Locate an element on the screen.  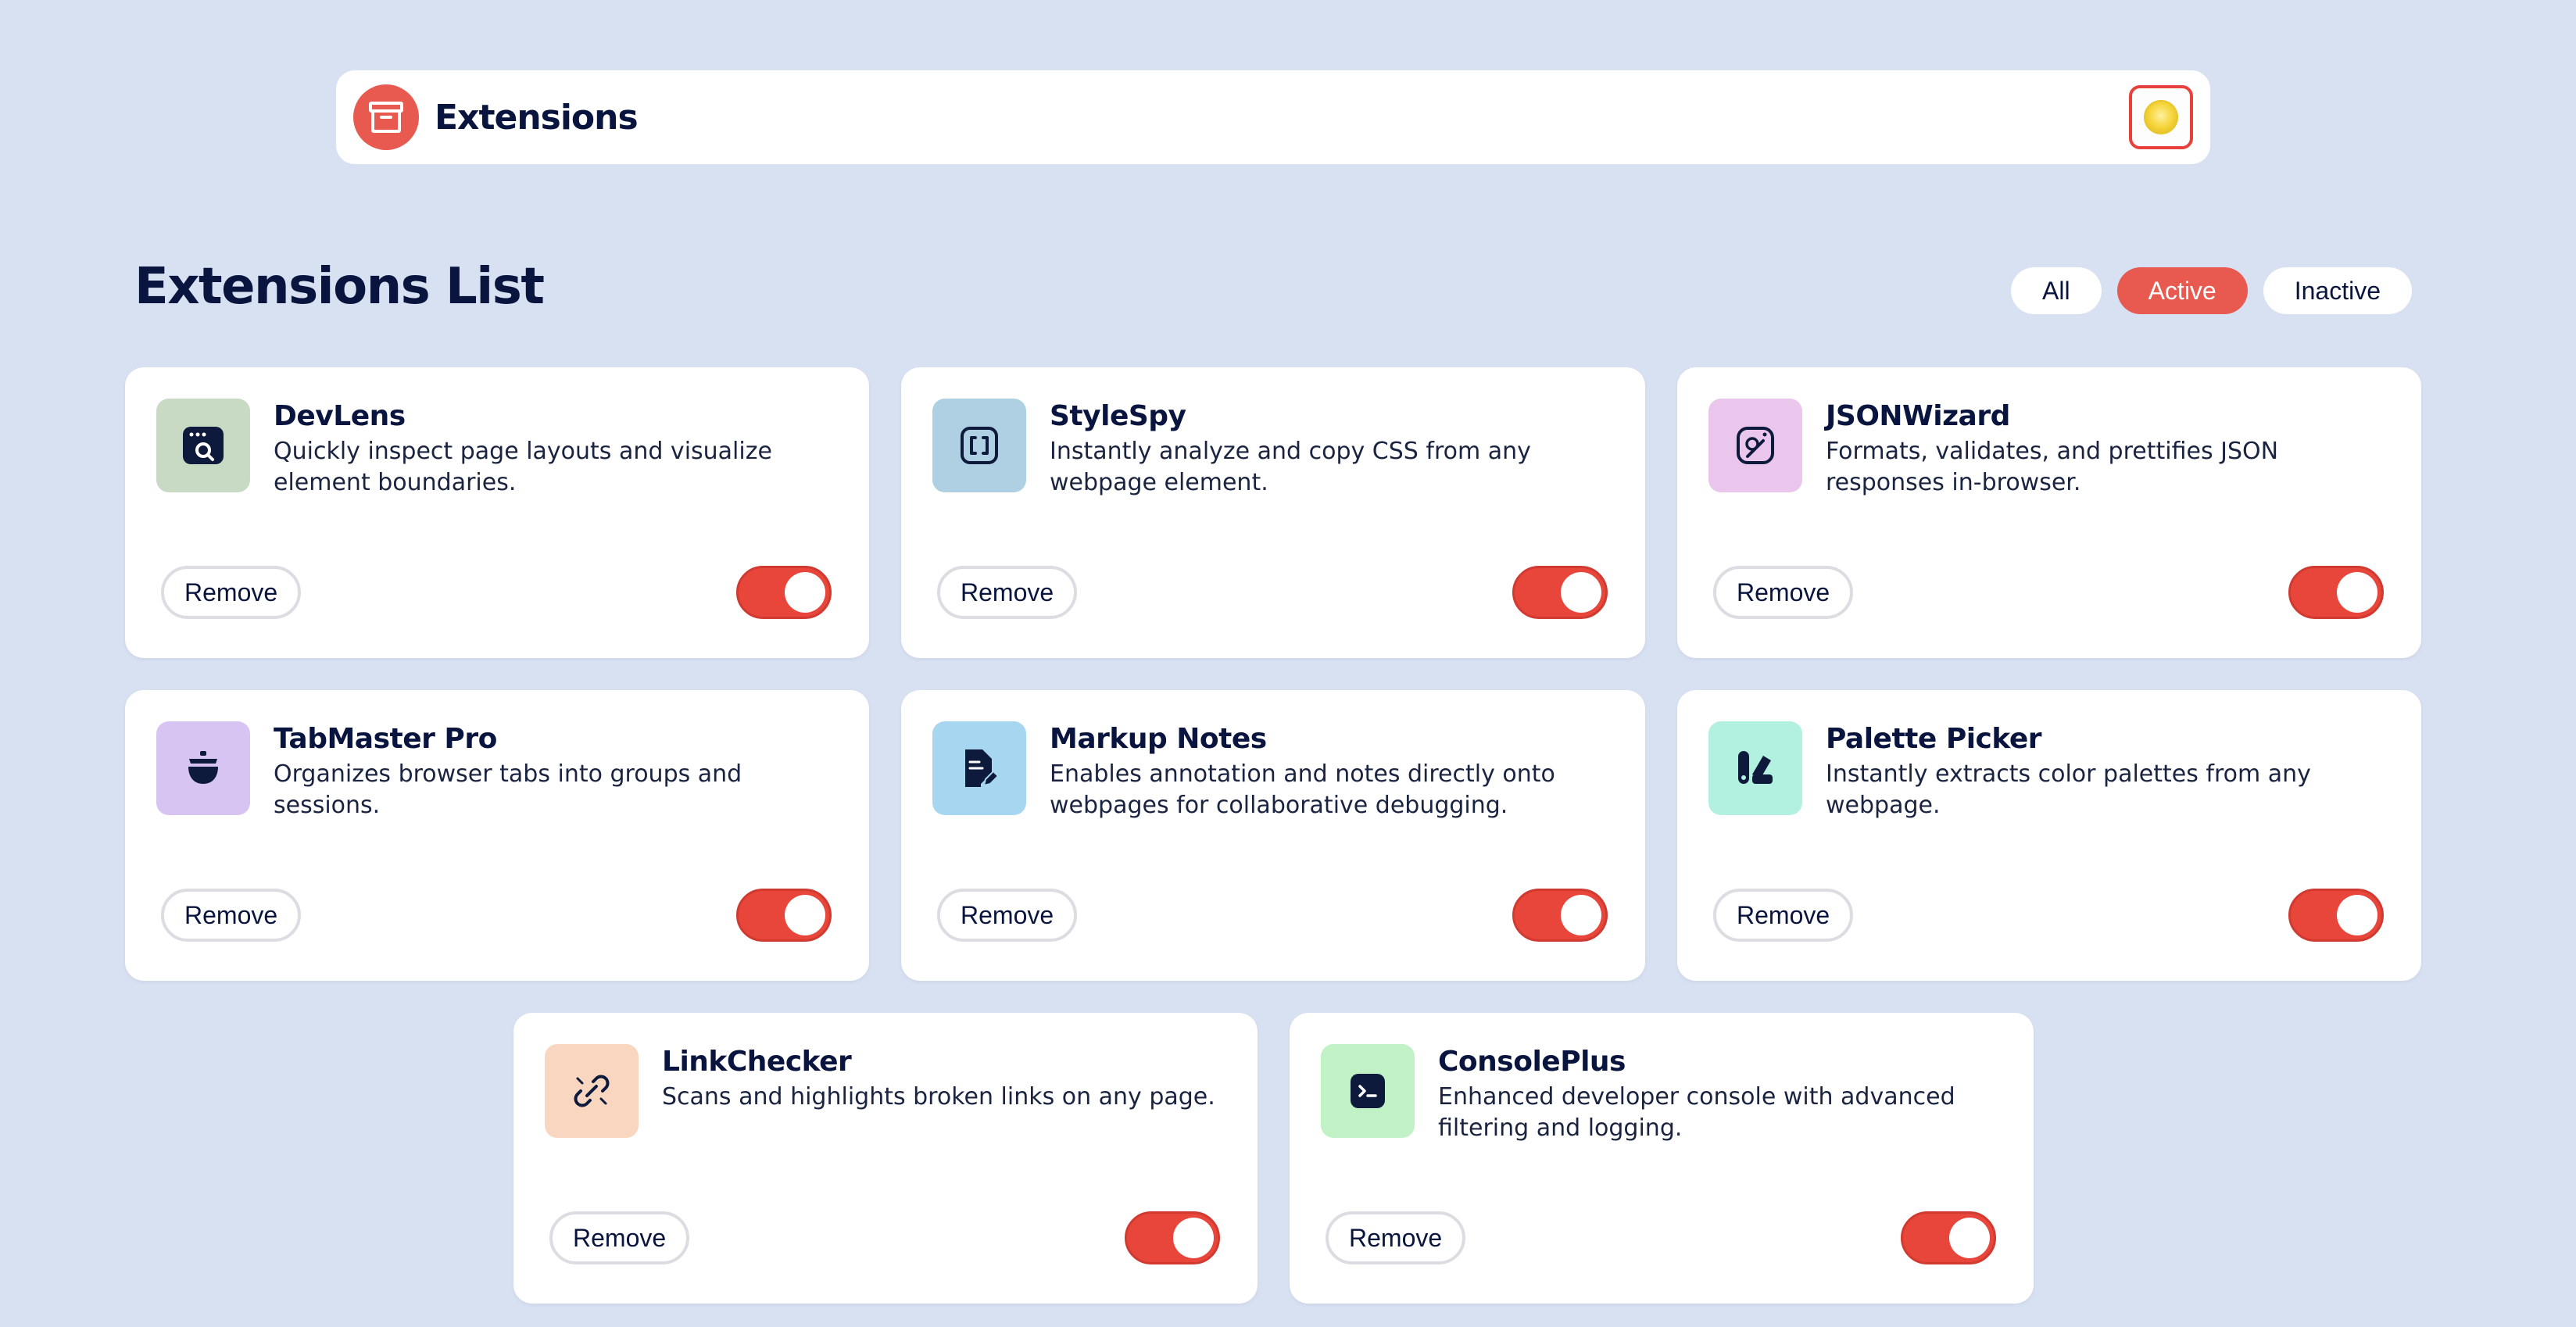
filter-group: All Active Inactive is located at coordinates (2211, 290).